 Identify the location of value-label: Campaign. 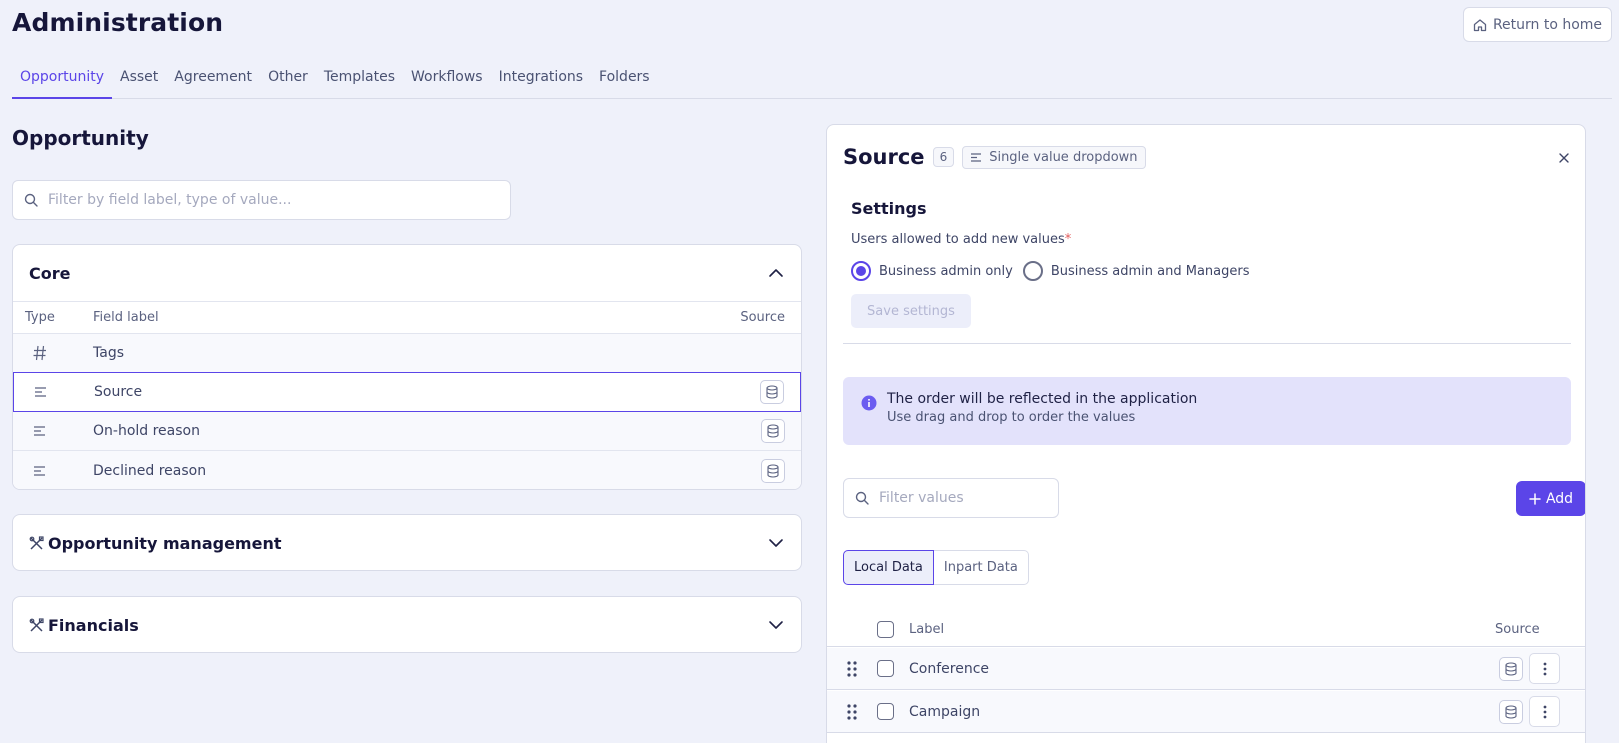
(945, 711).